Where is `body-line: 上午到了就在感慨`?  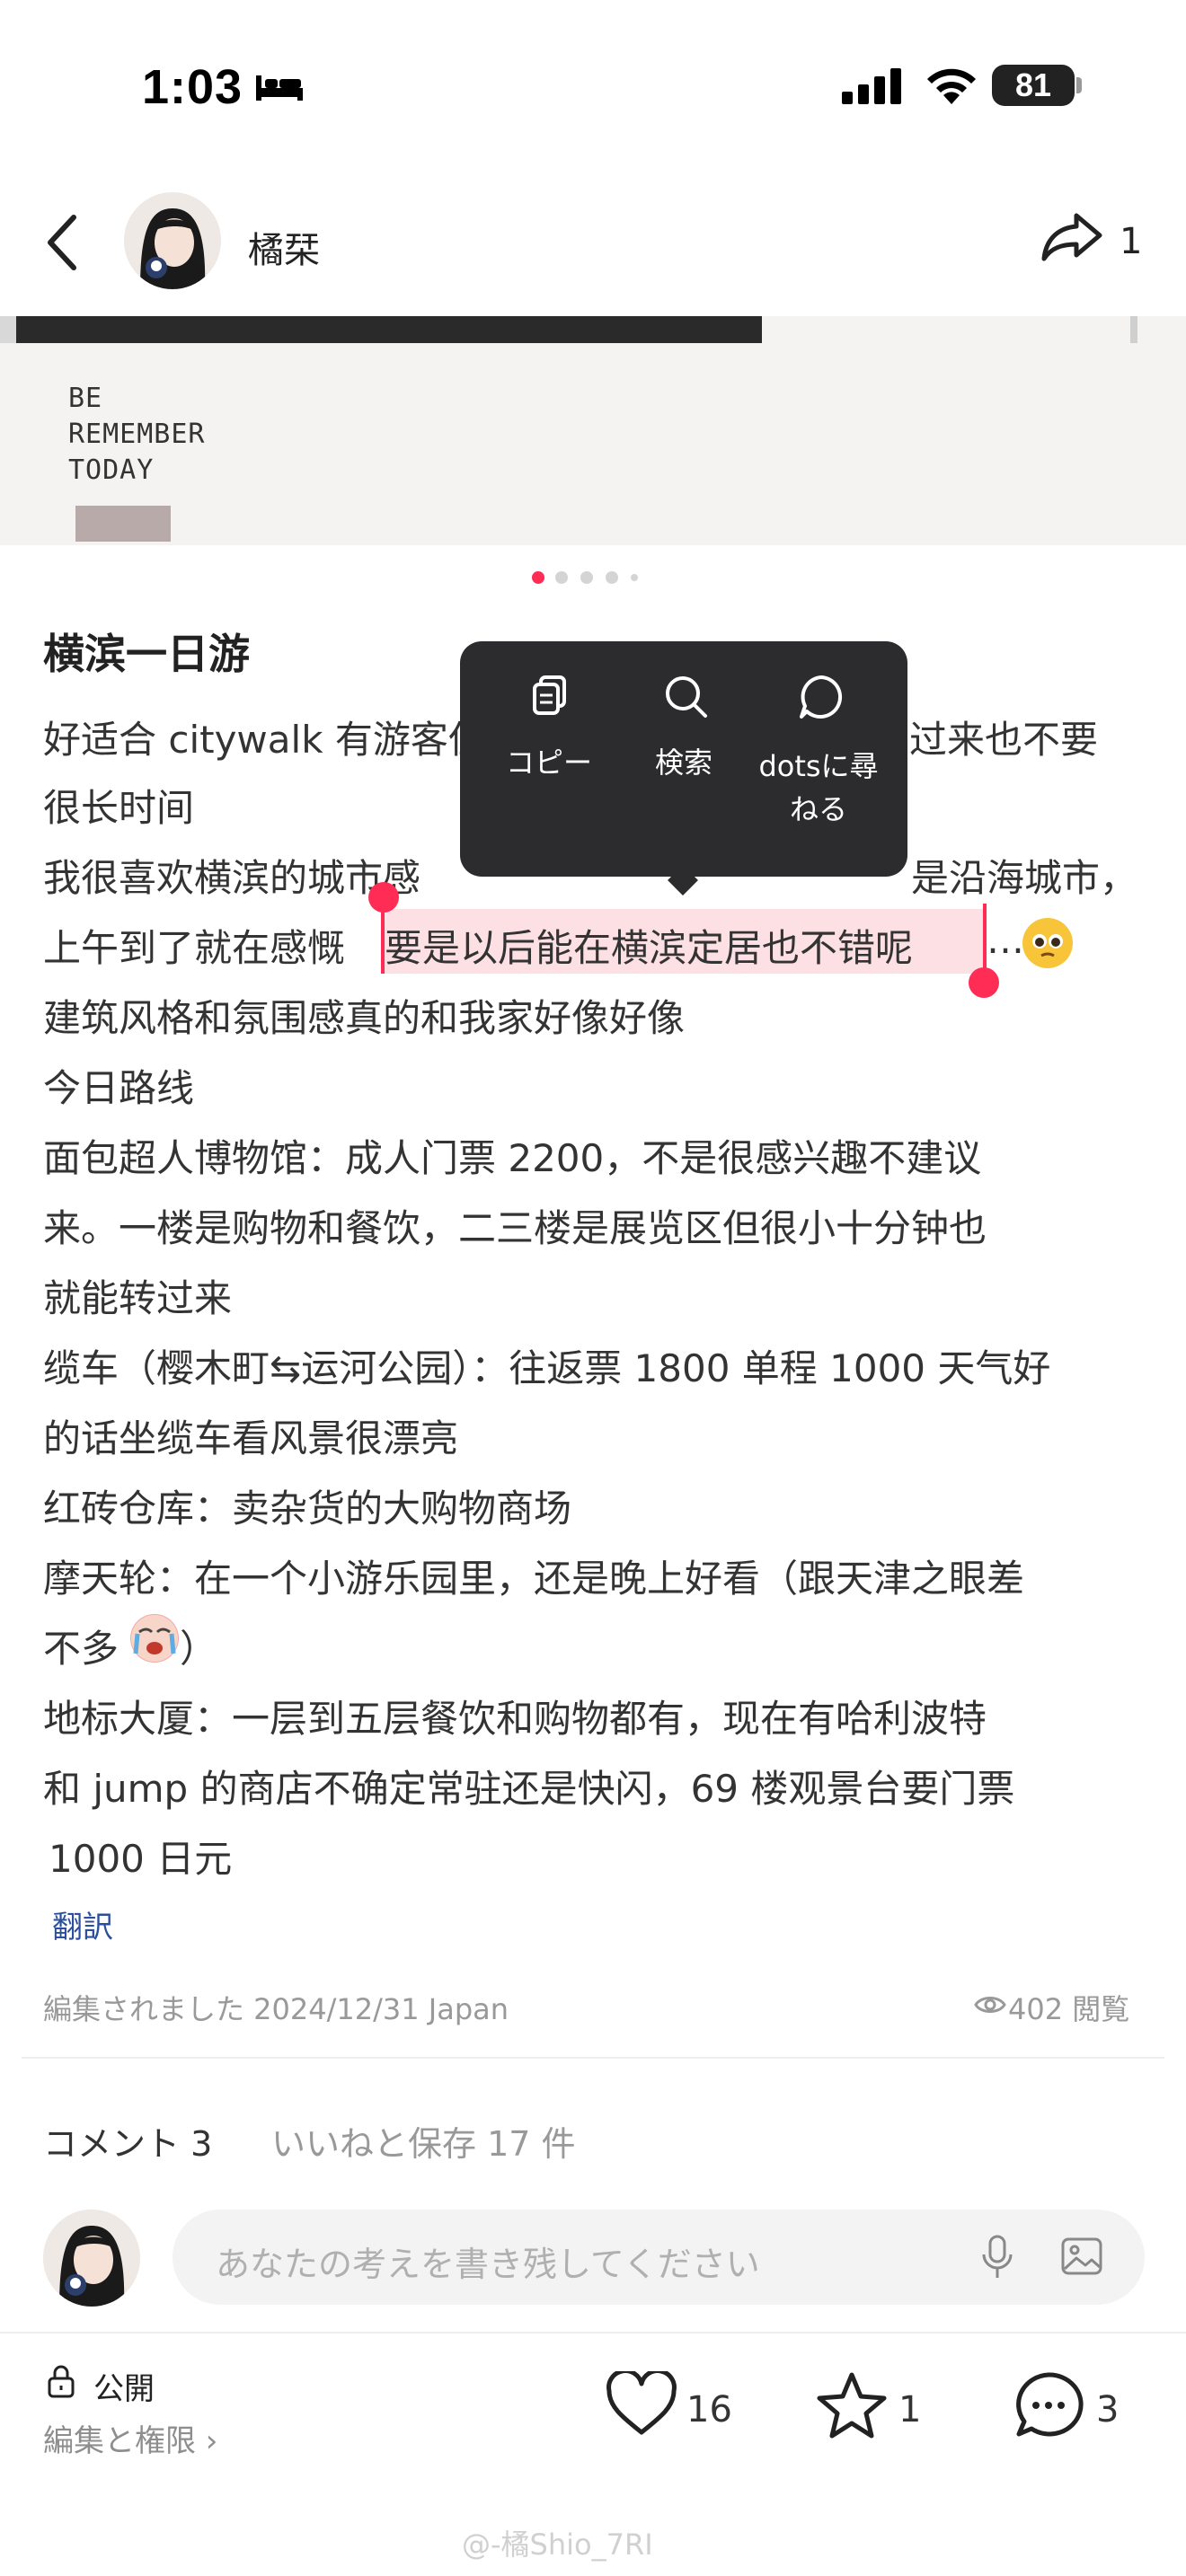
body-line: 上午到了就在感慨 is located at coordinates (194, 945).